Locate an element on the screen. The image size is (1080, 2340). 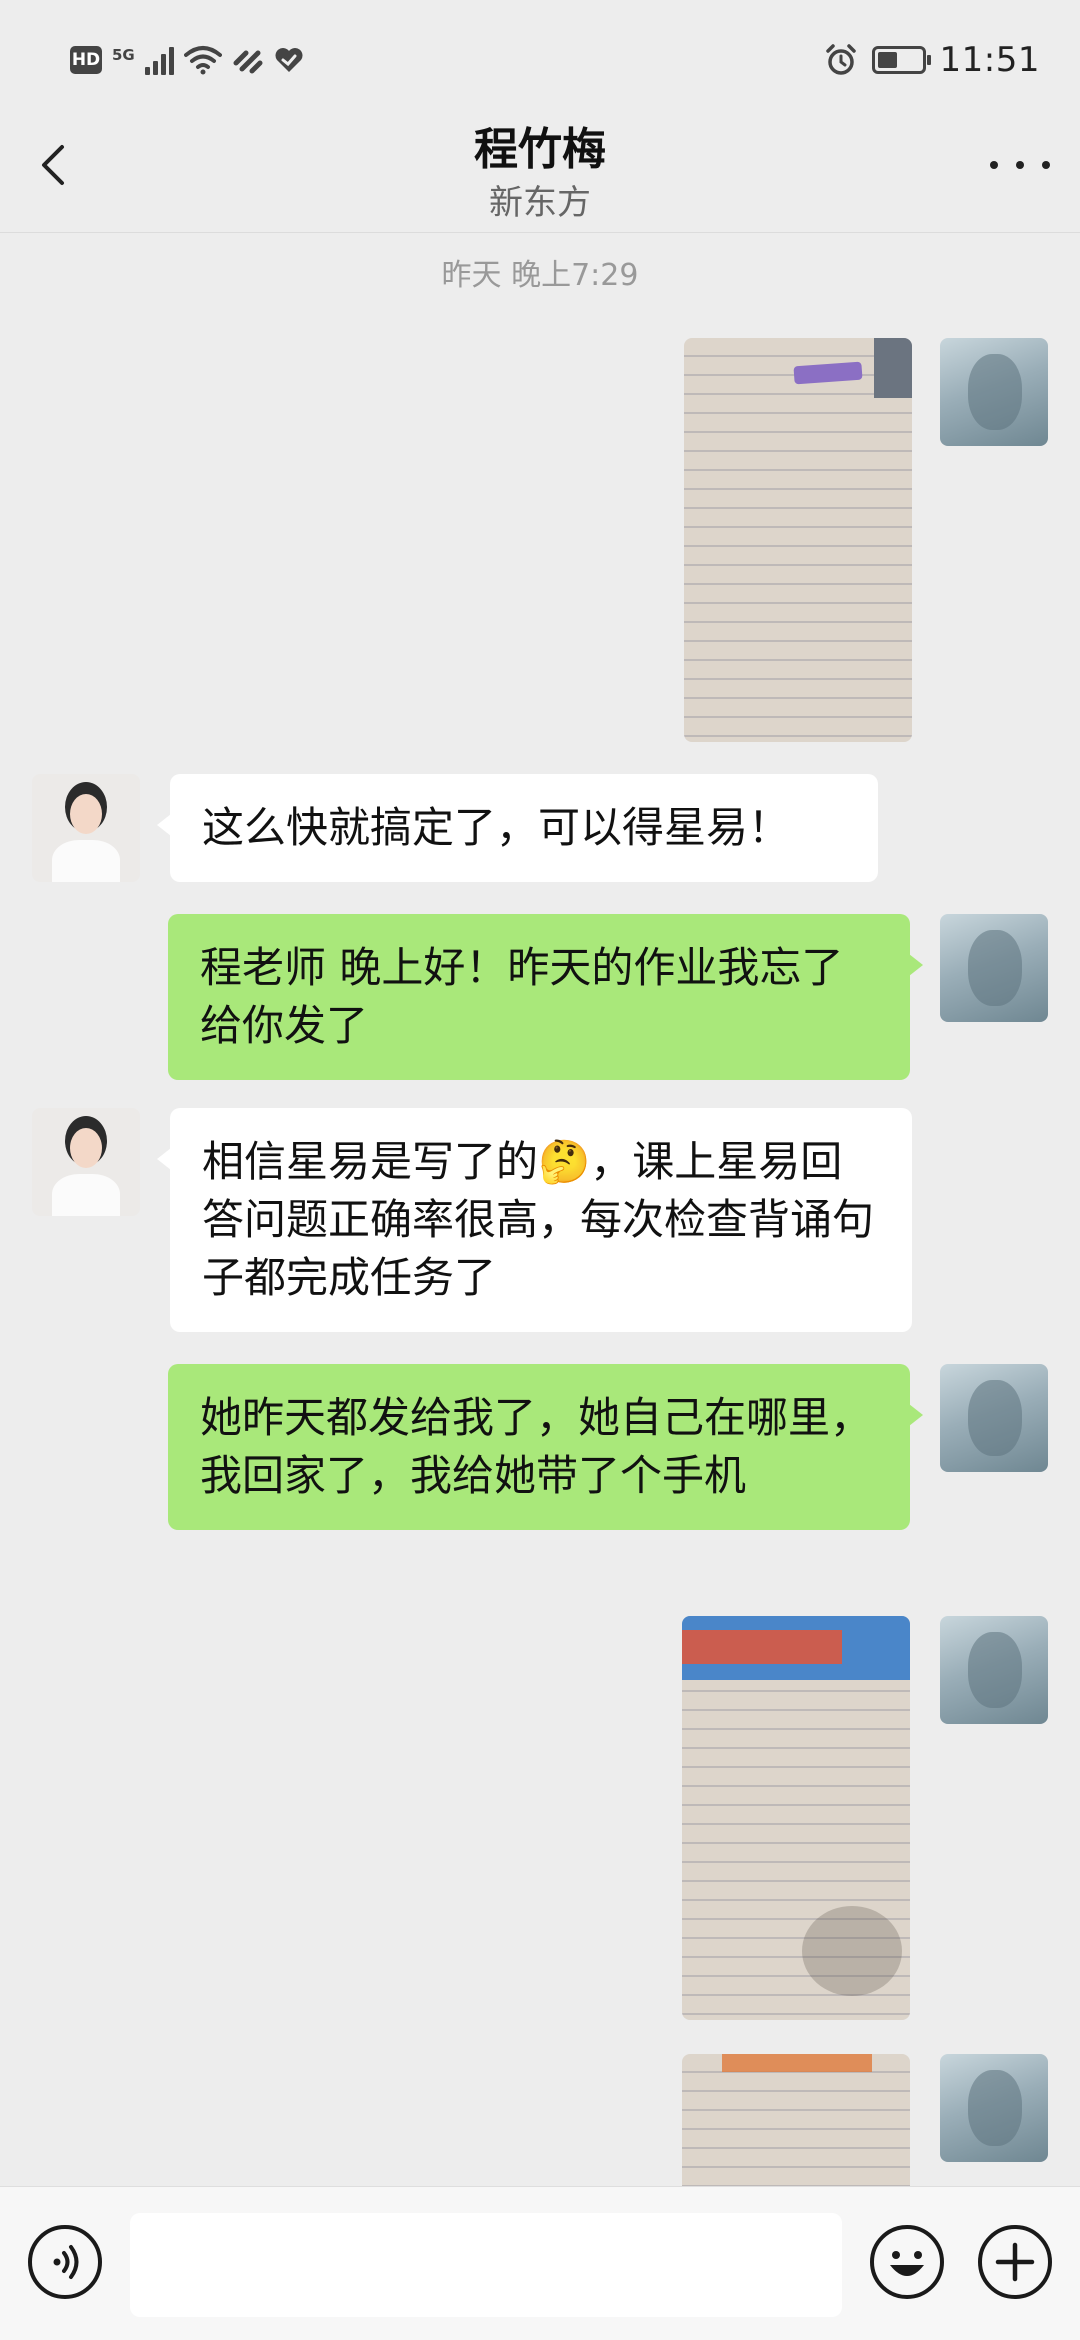
voice-icon is located at coordinates (65, 2262).